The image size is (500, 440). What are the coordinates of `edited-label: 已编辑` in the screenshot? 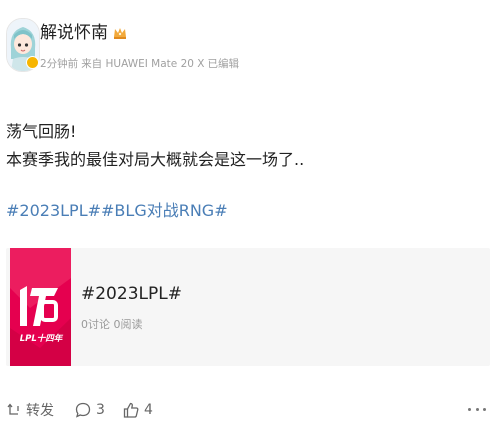 It's located at (223, 64).